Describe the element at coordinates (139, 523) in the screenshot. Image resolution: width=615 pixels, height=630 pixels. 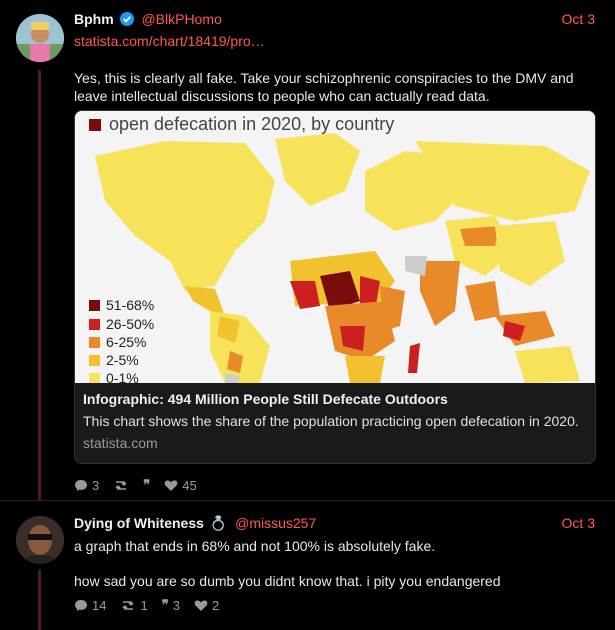
I see `display-name: Dying of Whiteness` at that location.